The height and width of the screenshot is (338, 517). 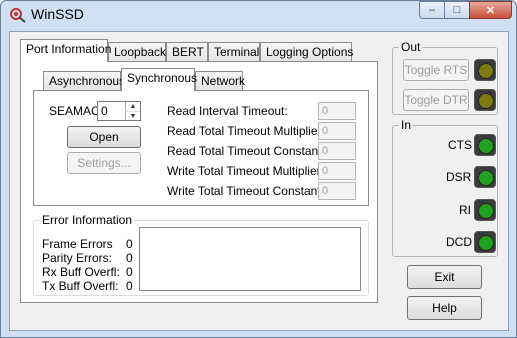 I want to click on error-label: Tx Buff Overfl:, so click(x=80, y=286).